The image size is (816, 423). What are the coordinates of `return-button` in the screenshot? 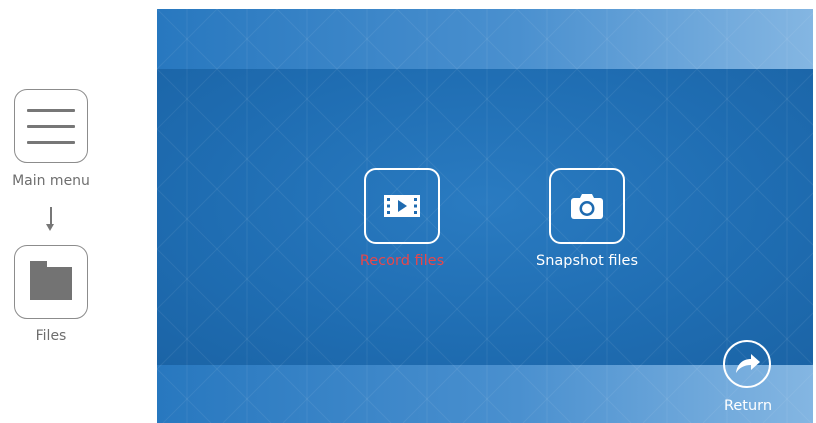 It's located at (747, 364).